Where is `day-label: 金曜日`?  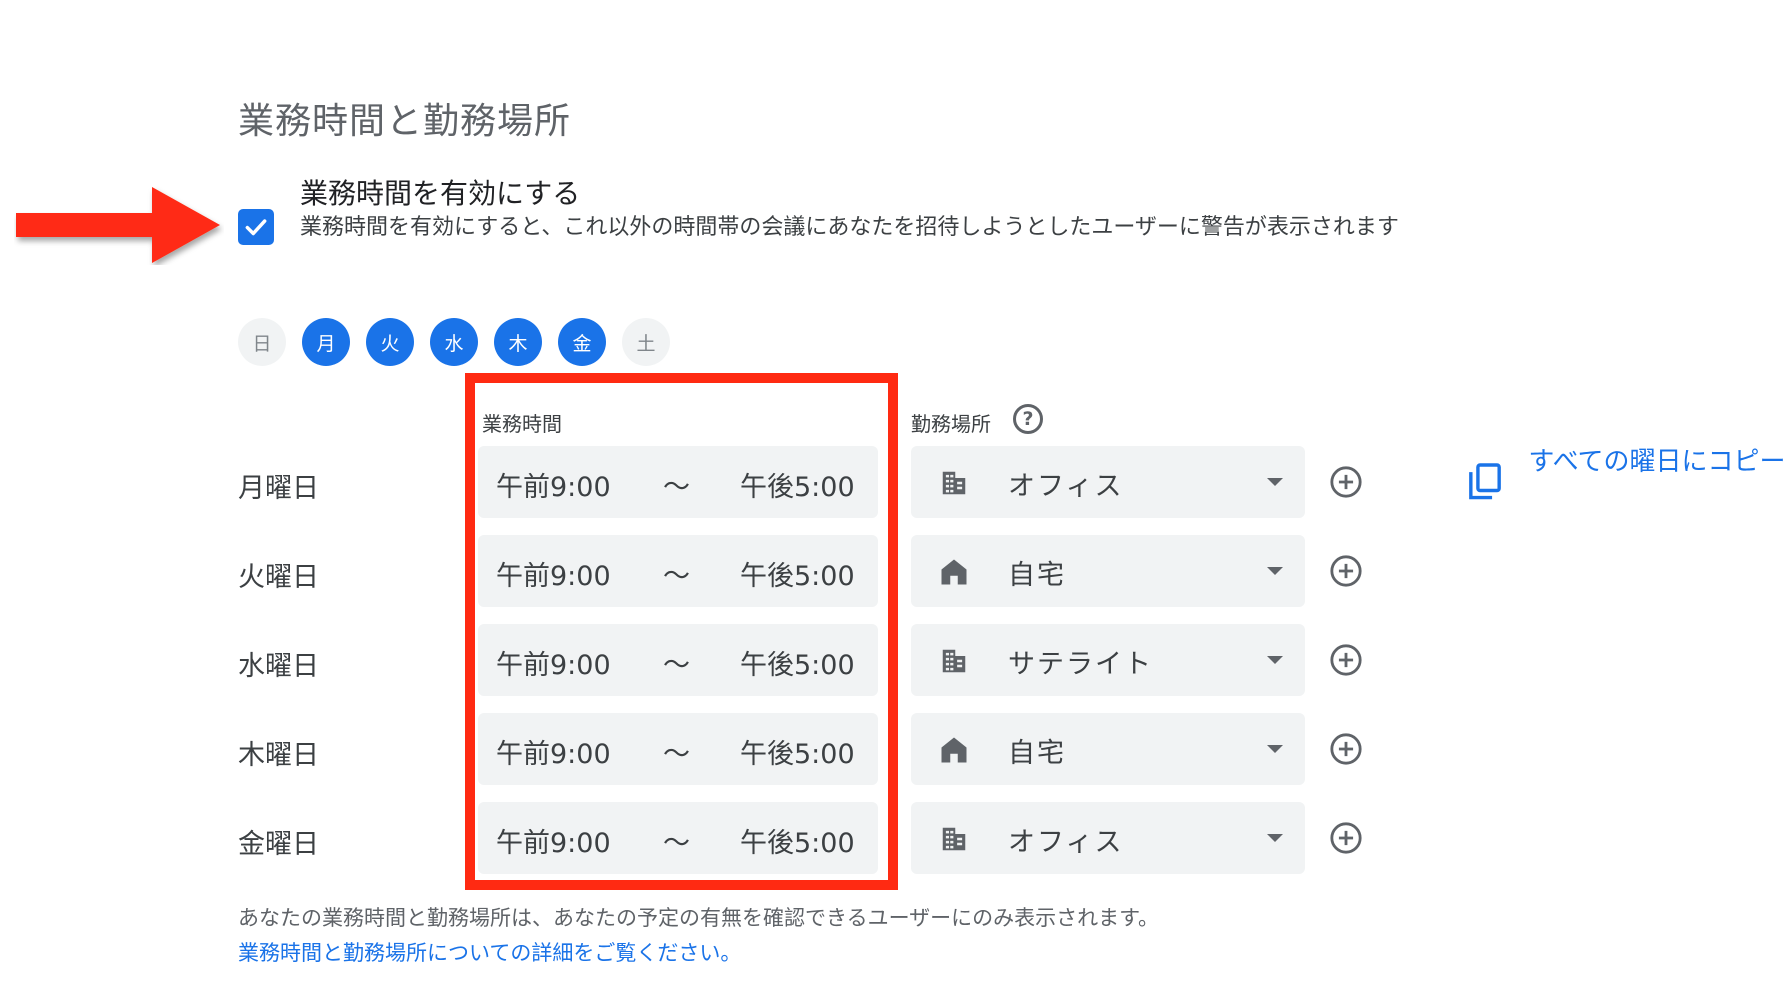
day-label: 金曜日 is located at coordinates (278, 844).